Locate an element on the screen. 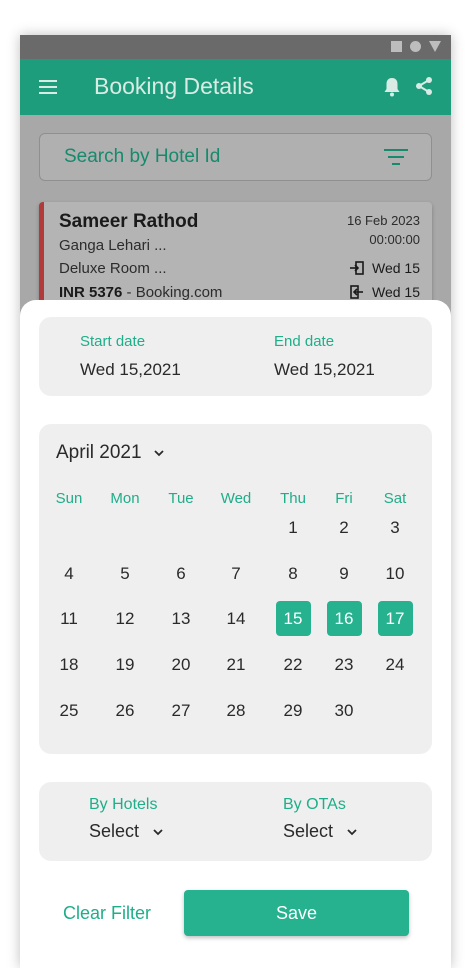 The width and height of the screenshot is (472, 968). calendar-day-11: 11 is located at coordinates (69, 618).